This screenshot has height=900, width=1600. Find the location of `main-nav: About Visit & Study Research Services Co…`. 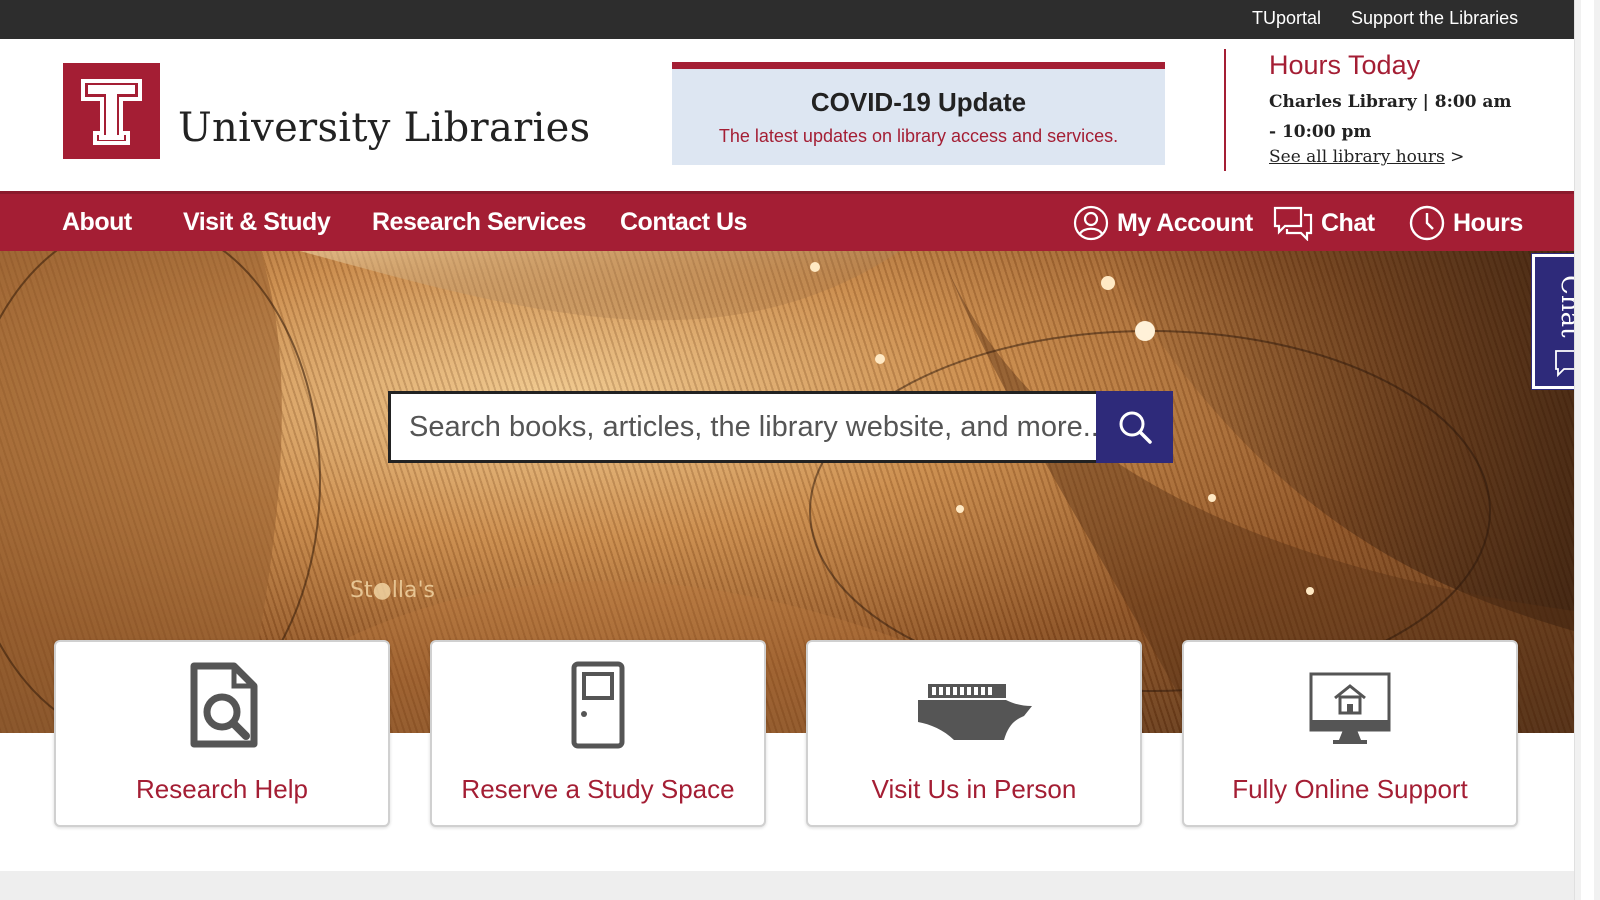

main-nav: About Visit & Study Research Services Co… is located at coordinates (787, 221).